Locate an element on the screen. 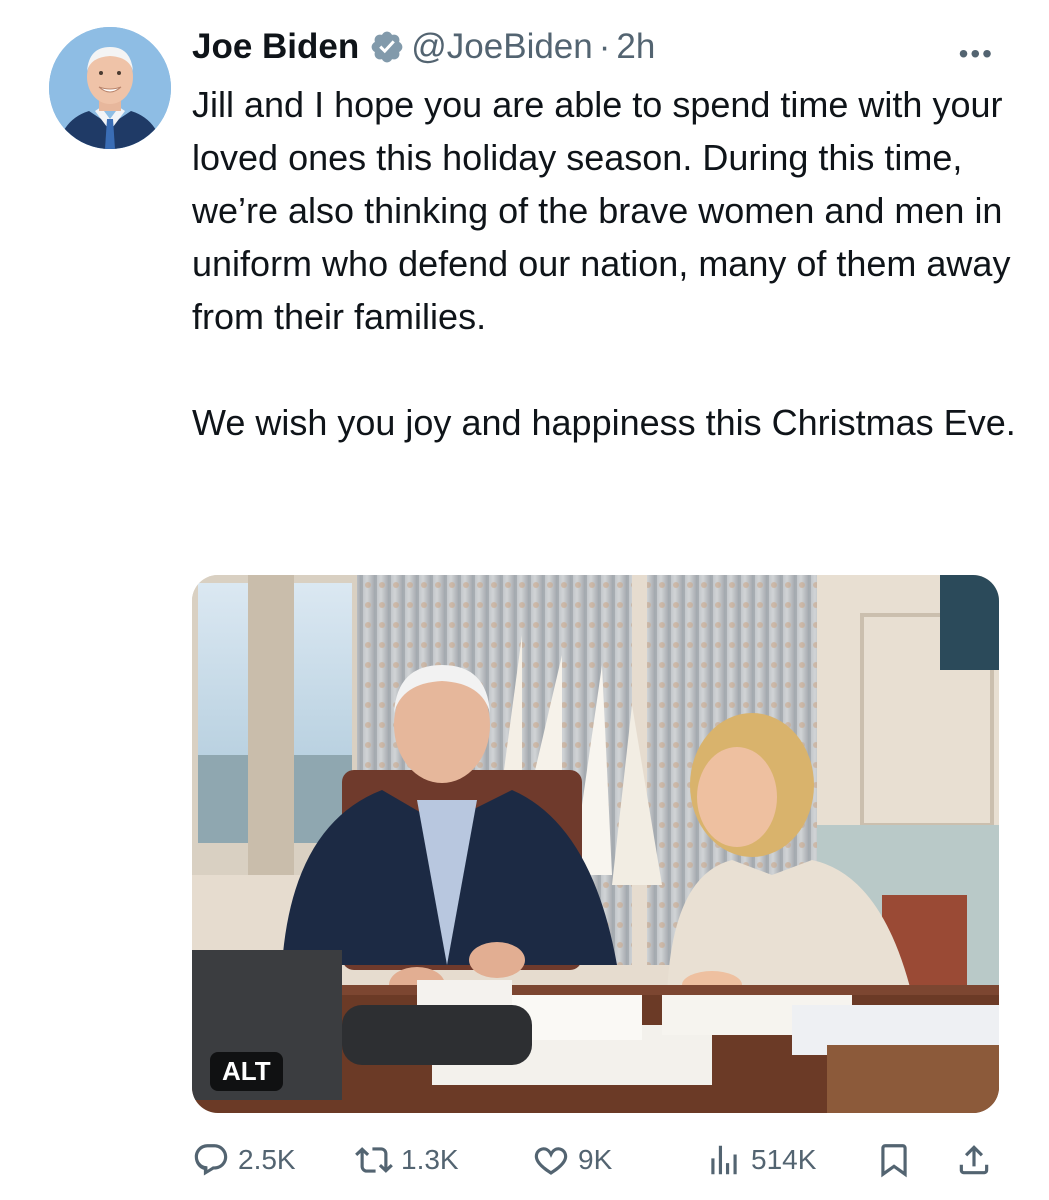 This screenshot has width=1049, height=1200. repost-button: 1.3K is located at coordinates (407, 1160).